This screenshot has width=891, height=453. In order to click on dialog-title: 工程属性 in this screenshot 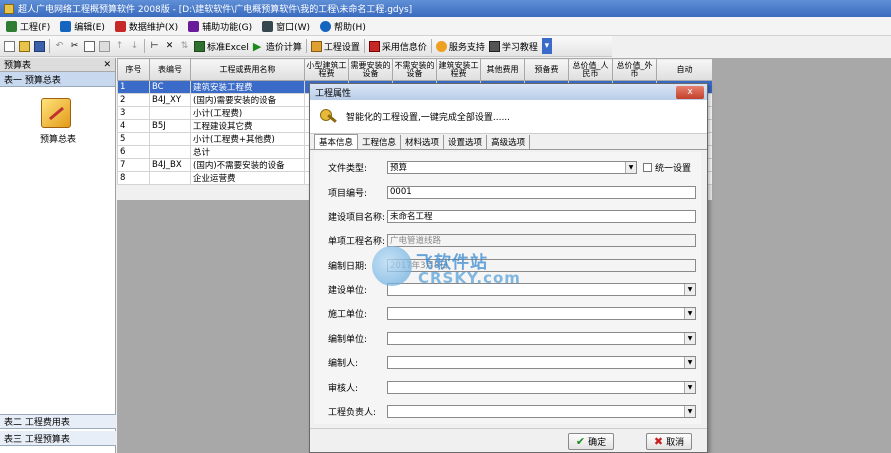, I will do `click(333, 93)`.